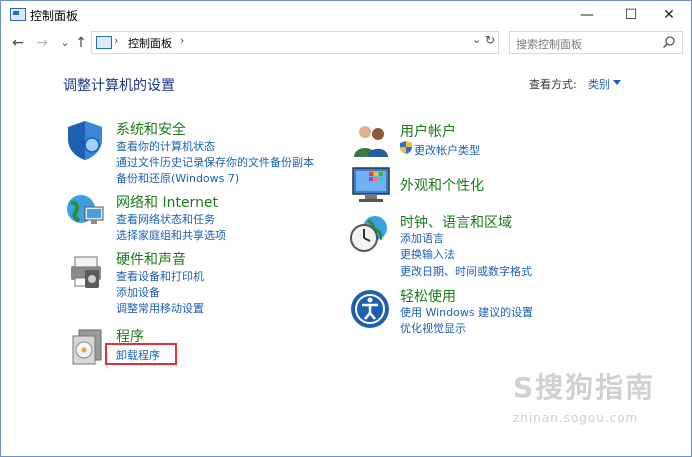 The height and width of the screenshot is (457, 692). I want to click on link-optimize-visual-display: 优化视觉显示, so click(433, 328).